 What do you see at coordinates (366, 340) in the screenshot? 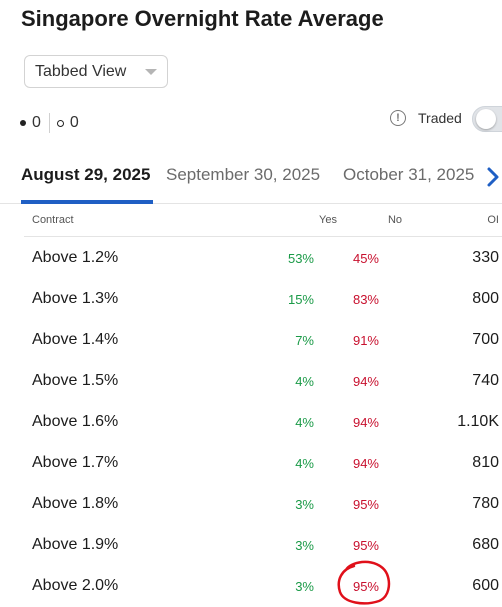
I see `no-price: 91%` at bounding box center [366, 340].